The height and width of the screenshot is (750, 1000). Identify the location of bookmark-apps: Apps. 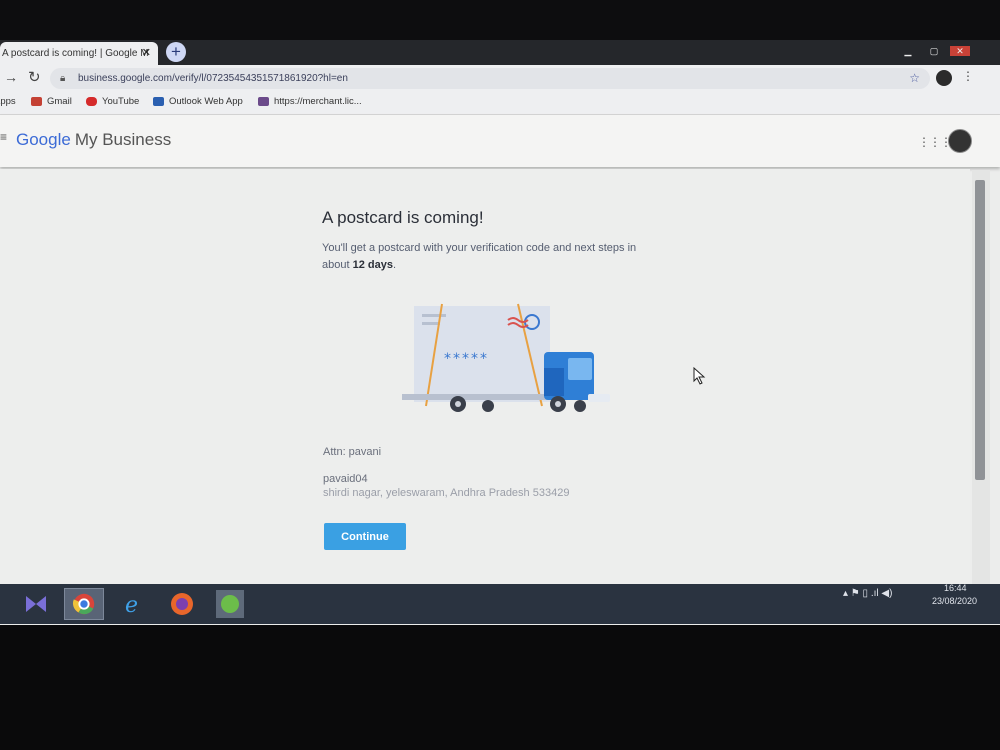
(8, 101).